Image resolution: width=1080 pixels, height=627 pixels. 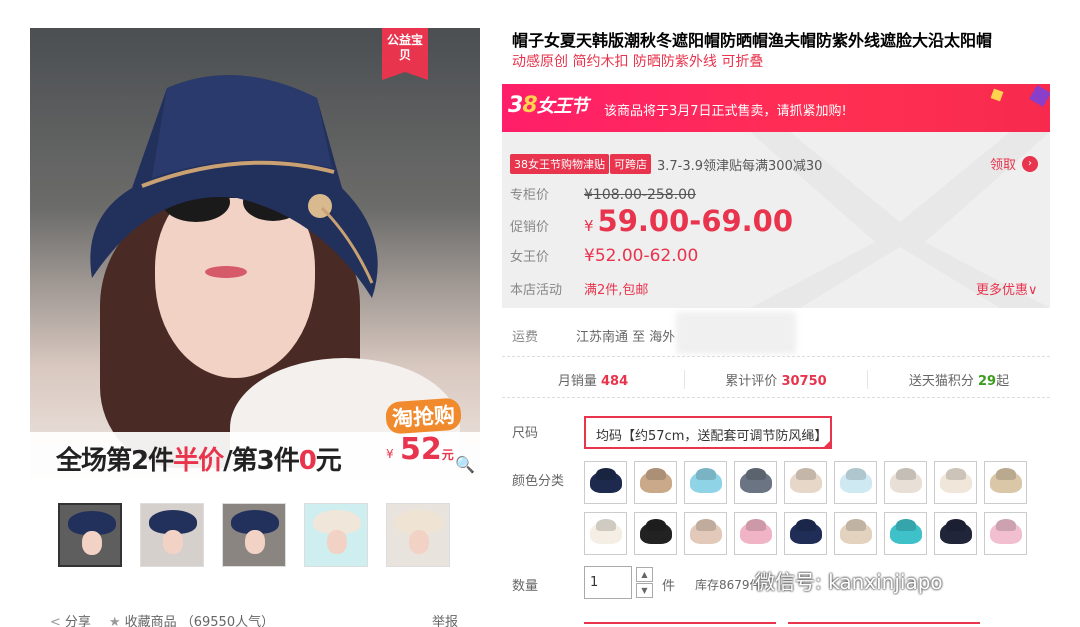 I want to click on add-to-cart-button, so click(x=884, y=624).